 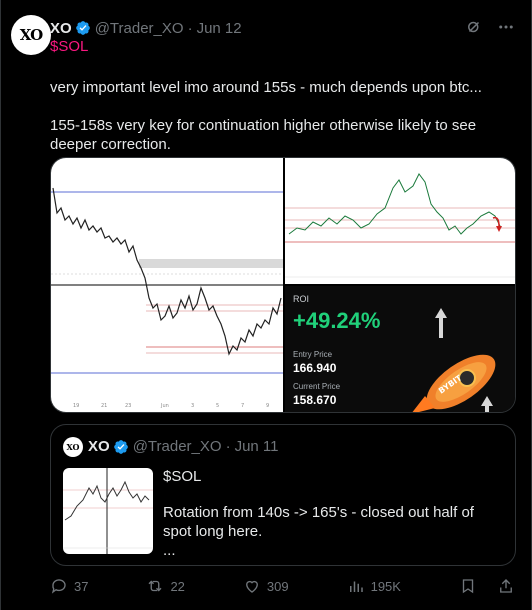 What do you see at coordinates (58, 586) in the screenshot?
I see `reply-icon` at bounding box center [58, 586].